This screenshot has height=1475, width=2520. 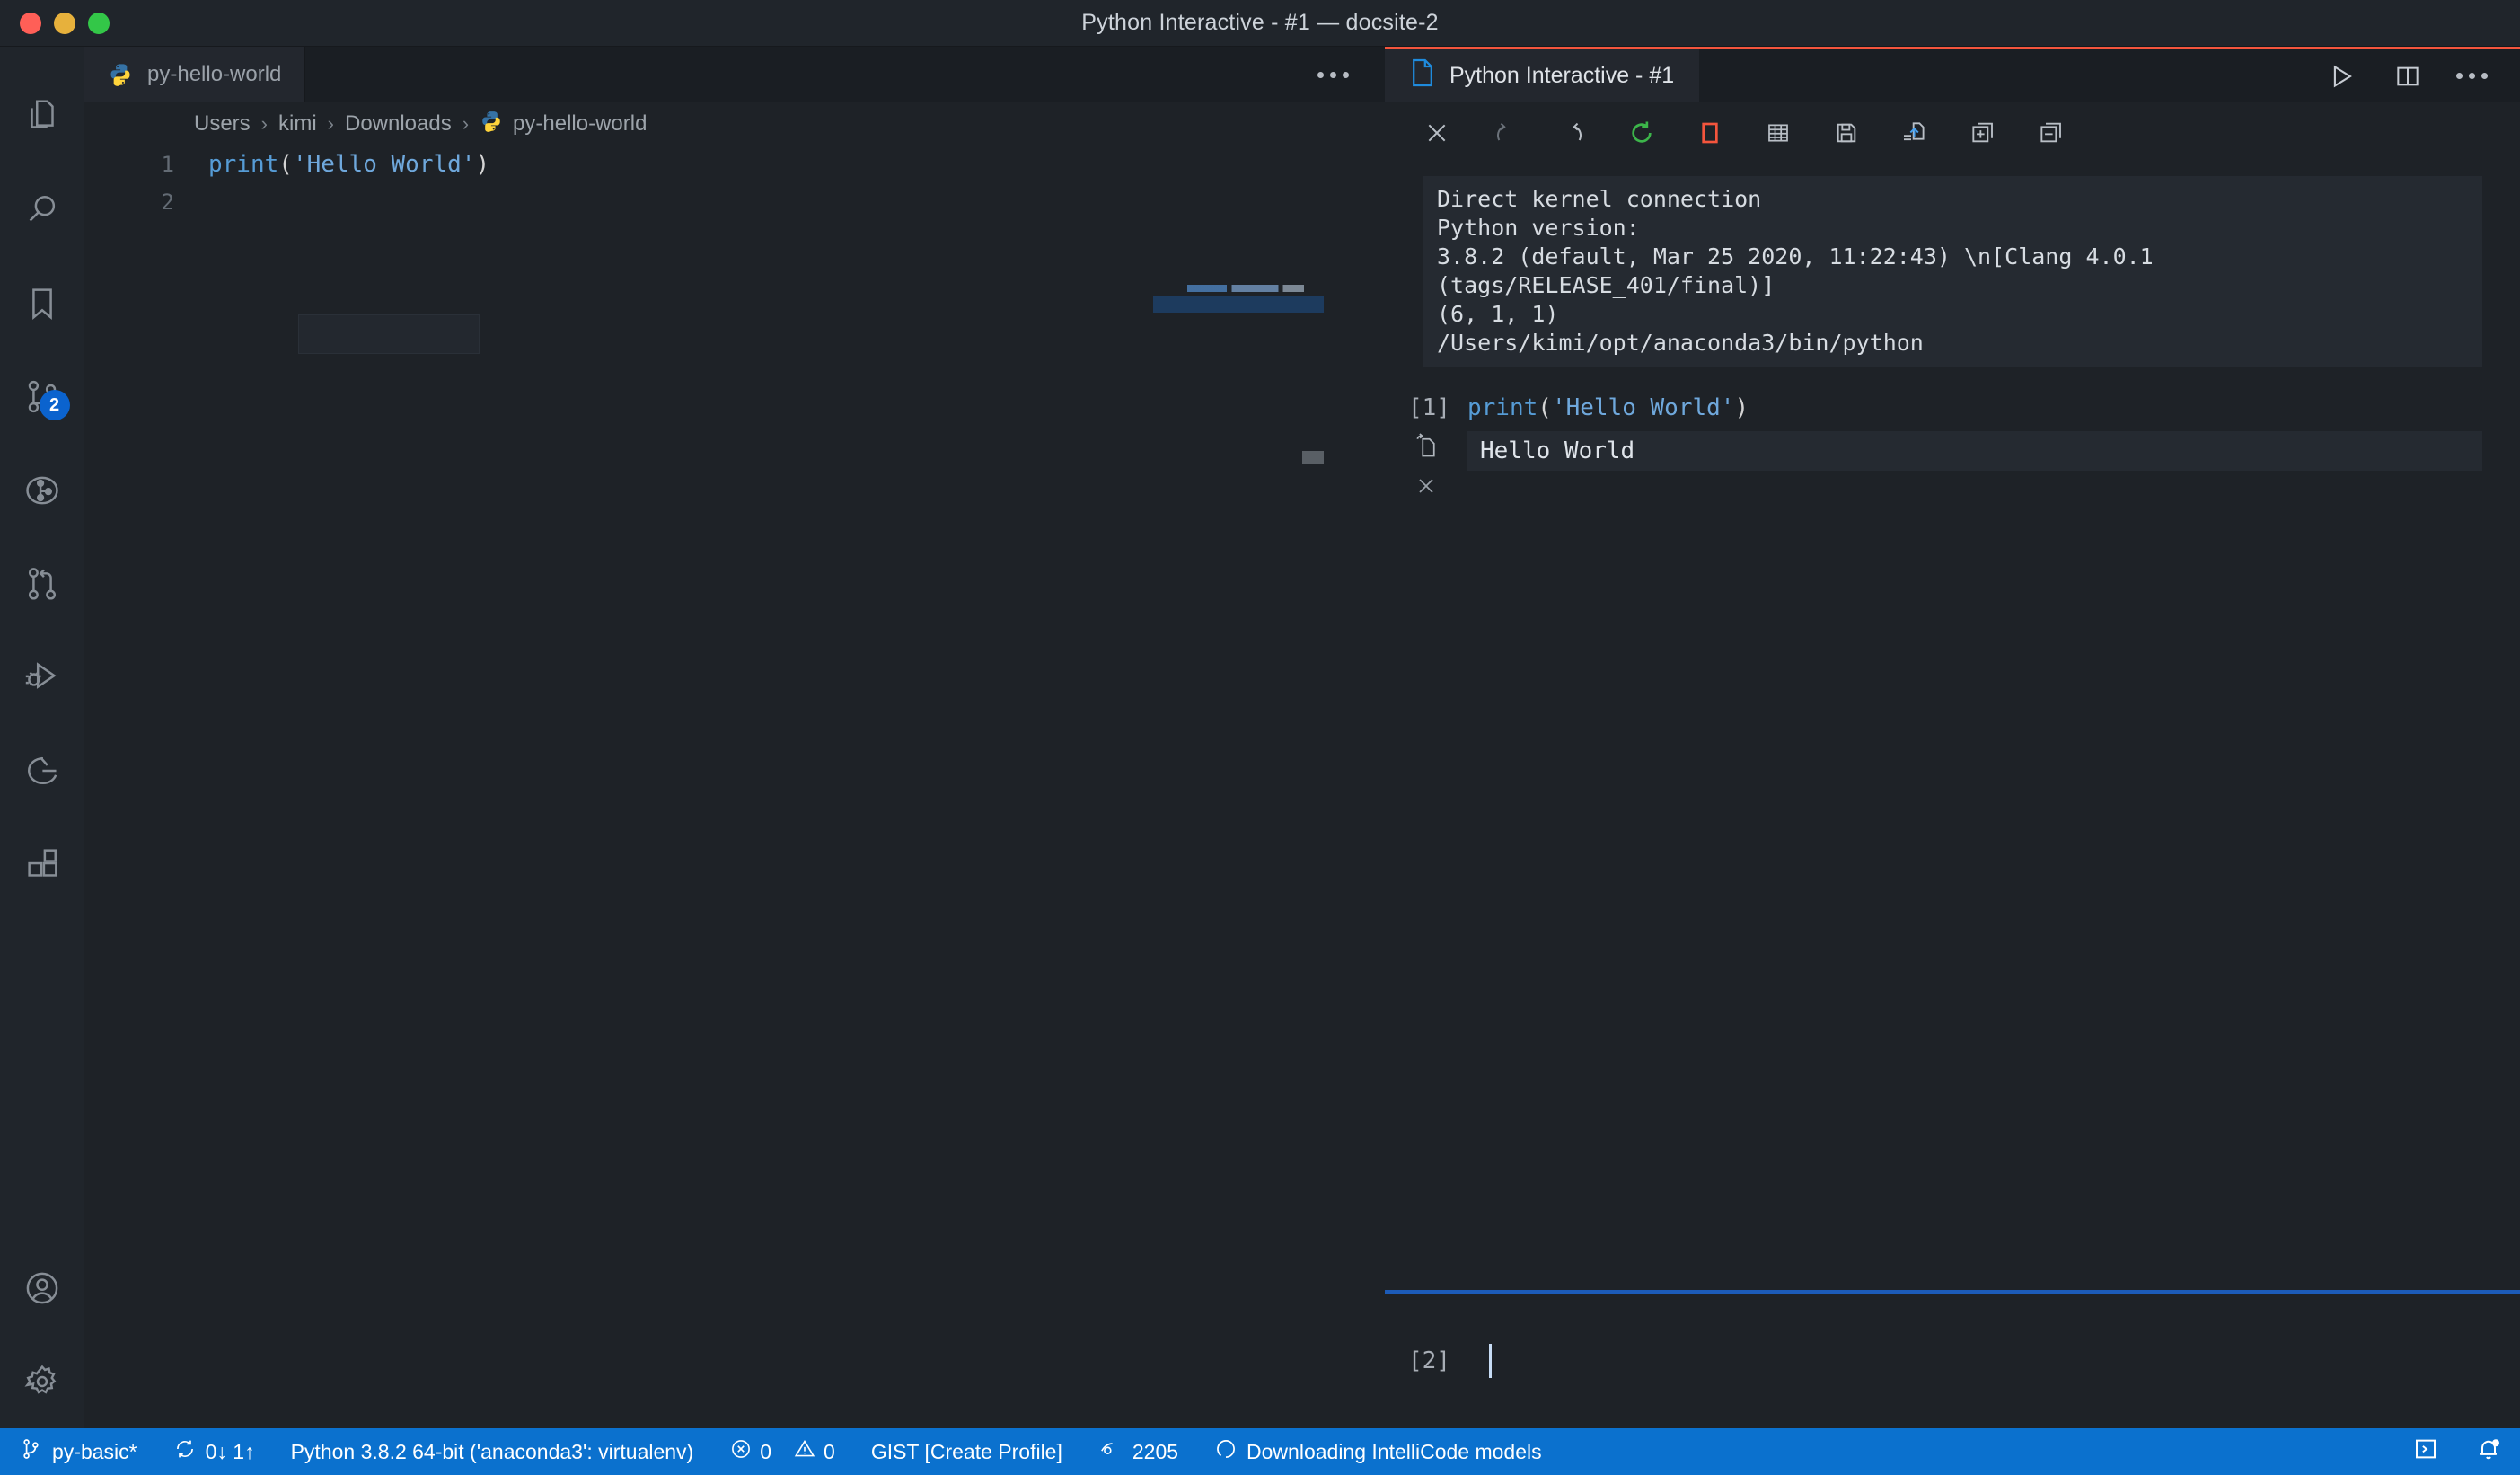 I want to click on text-cursor, so click(x=1490, y=1361).